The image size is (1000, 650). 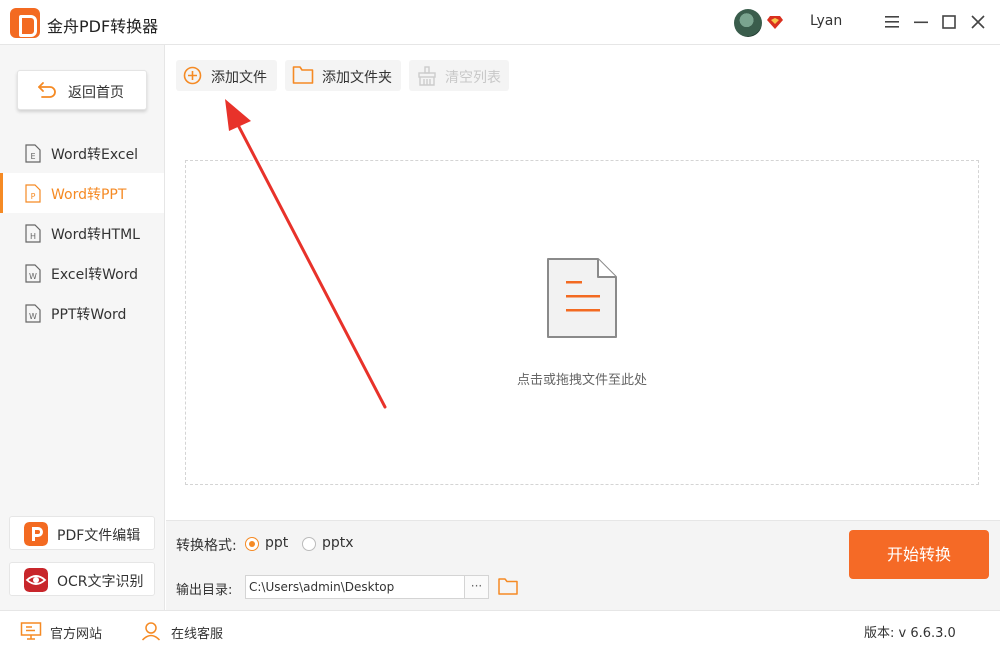 What do you see at coordinates (949, 22) in the screenshot?
I see `maximize-icon` at bounding box center [949, 22].